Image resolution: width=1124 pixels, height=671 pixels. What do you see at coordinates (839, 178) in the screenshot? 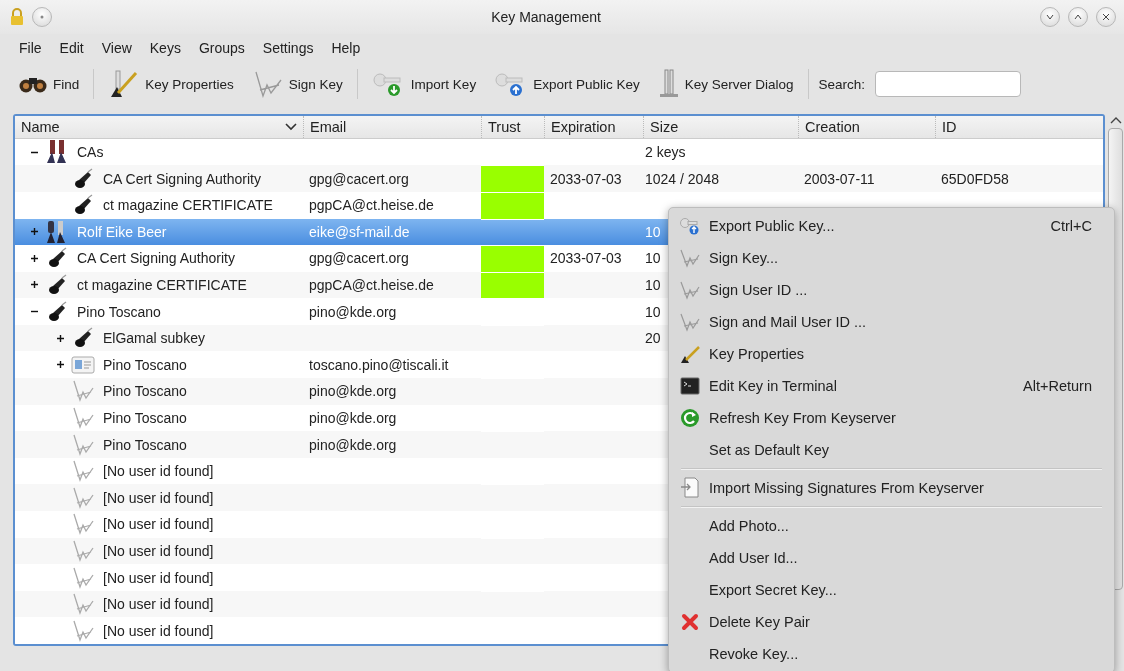
I see `creation-text: 2003-07-11` at bounding box center [839, 178].